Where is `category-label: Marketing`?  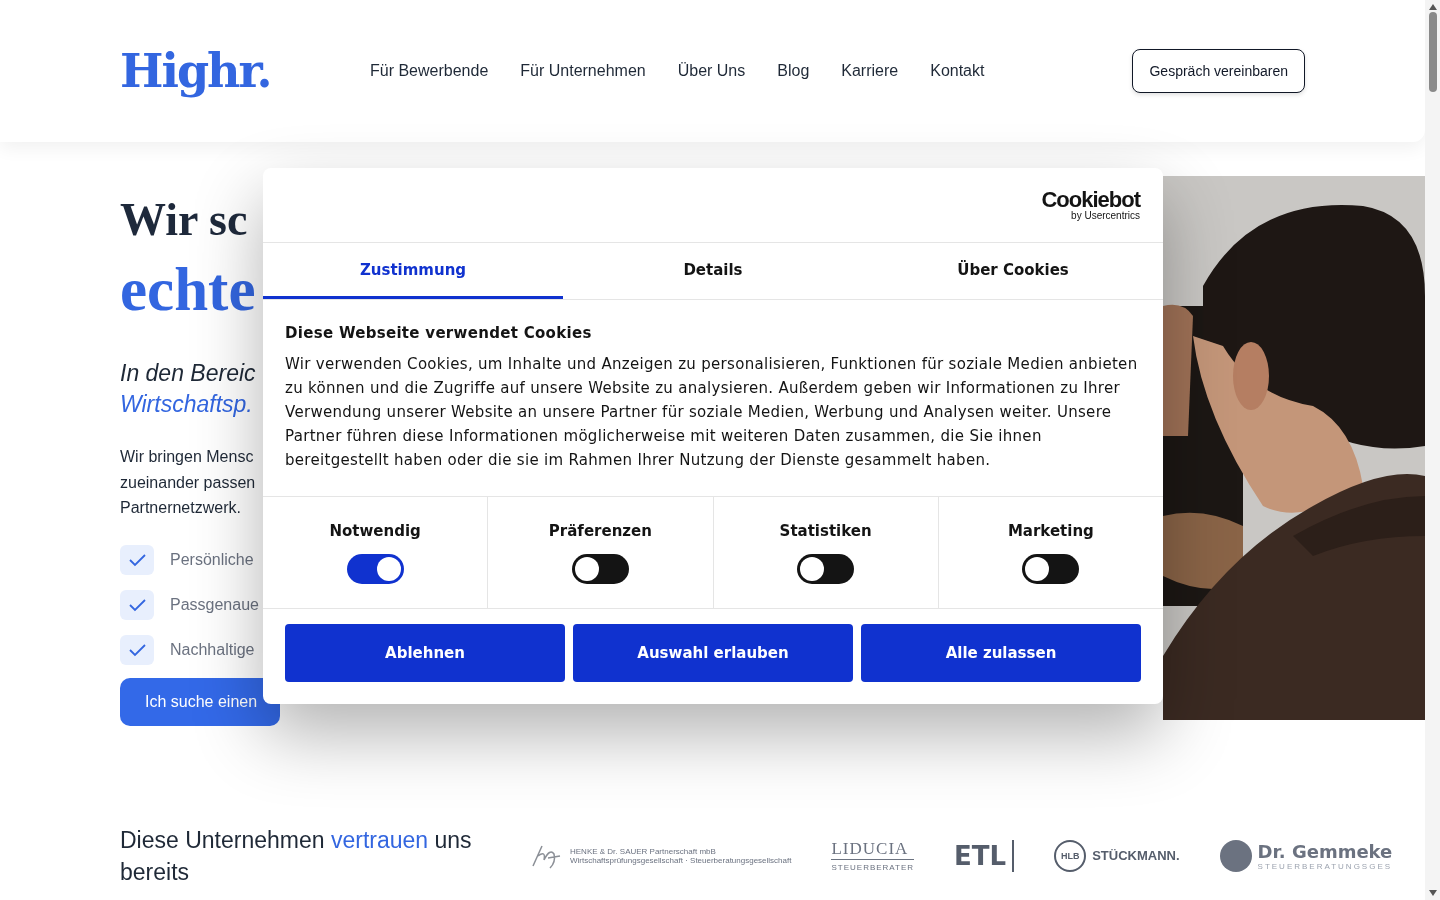 category-label: Marketing is located at coordinates (1050, 530).